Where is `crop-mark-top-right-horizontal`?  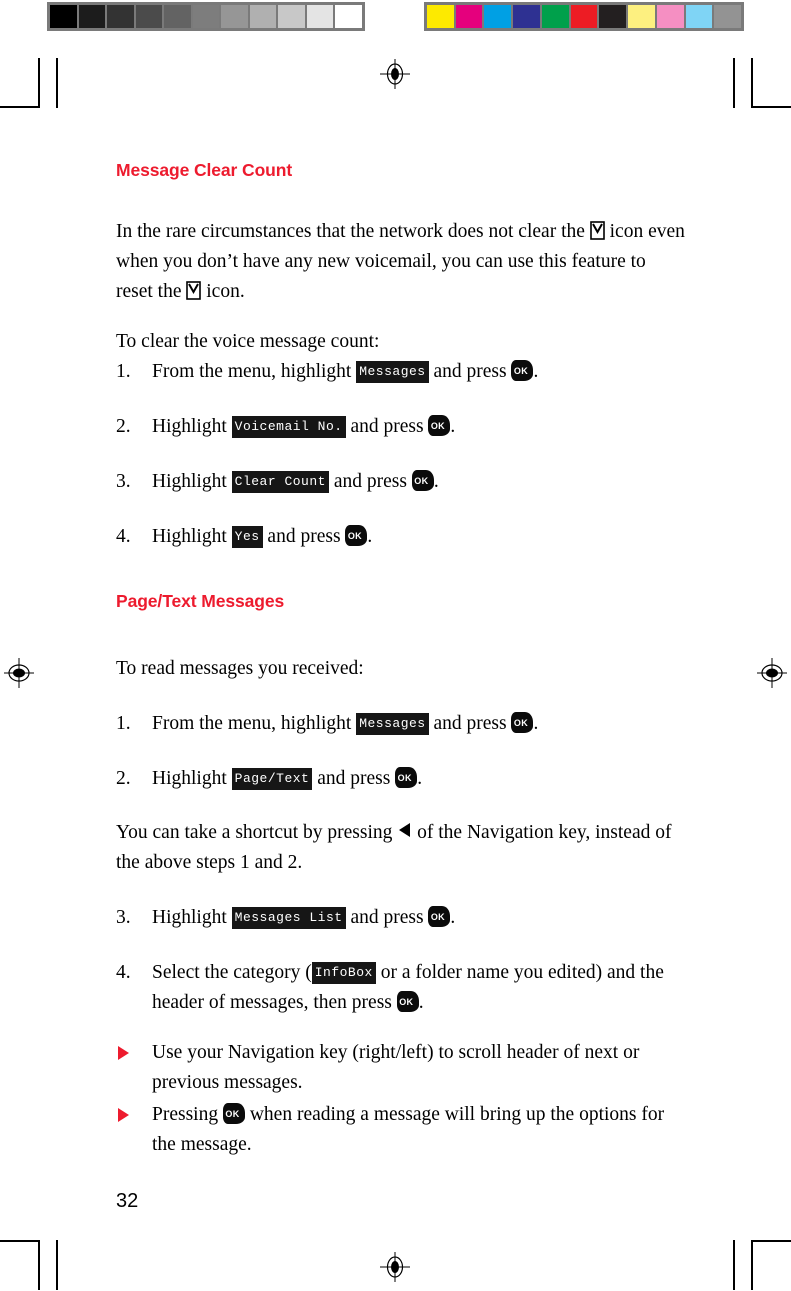
crop-mark-top-right-horizontal is located at coordinates (771, 107).